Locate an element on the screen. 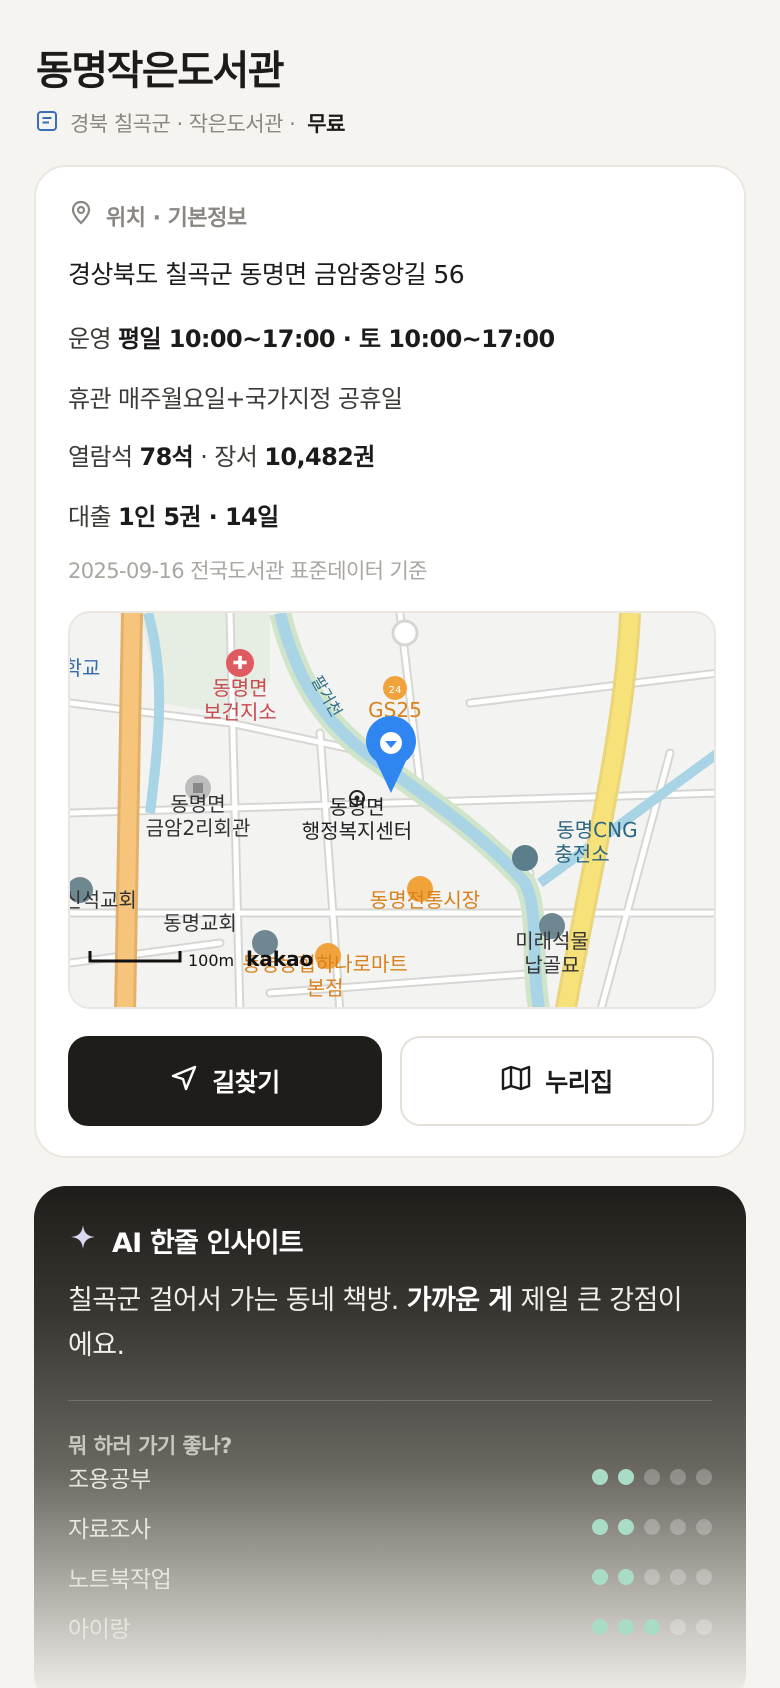 The height and width of the screenshot is (1688, 780). navigation-arrow-icon is located at coordinates (184, 1081).